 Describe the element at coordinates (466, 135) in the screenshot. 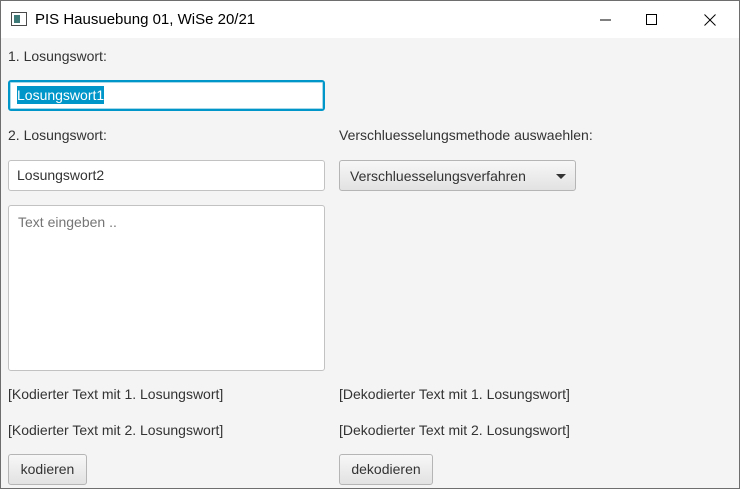

I see `label-method: Verschluesselungsmethode auswaehlen:` at that location.